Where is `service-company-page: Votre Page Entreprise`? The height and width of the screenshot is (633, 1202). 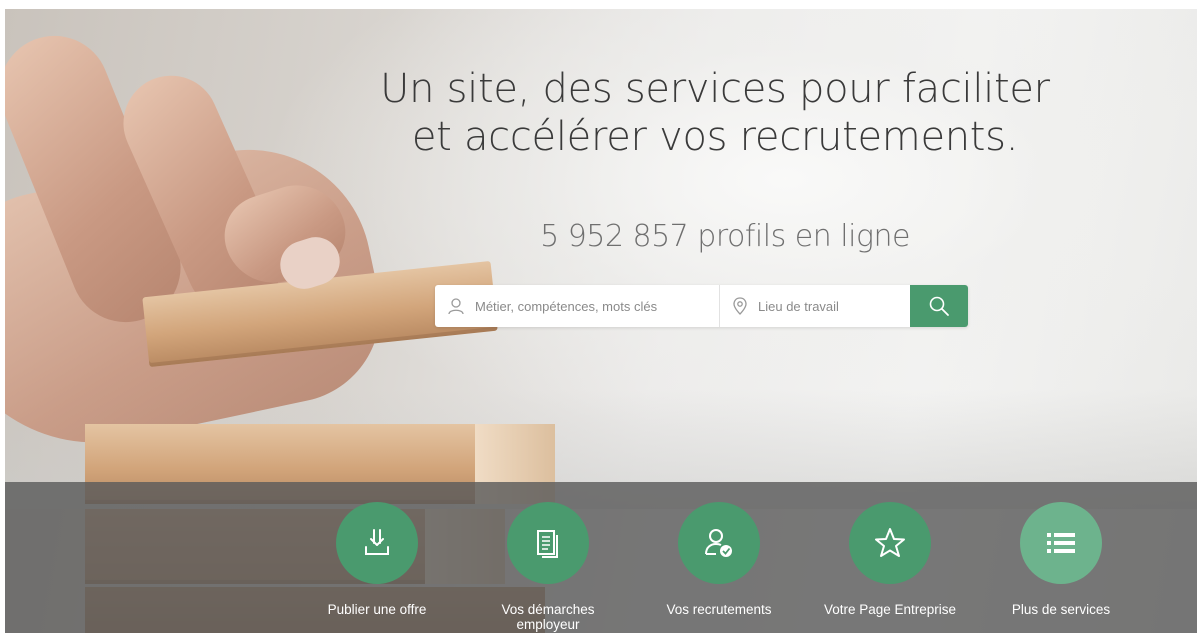
service-company-page: Votre Page Entreprise is located at coordinates (890, 559).